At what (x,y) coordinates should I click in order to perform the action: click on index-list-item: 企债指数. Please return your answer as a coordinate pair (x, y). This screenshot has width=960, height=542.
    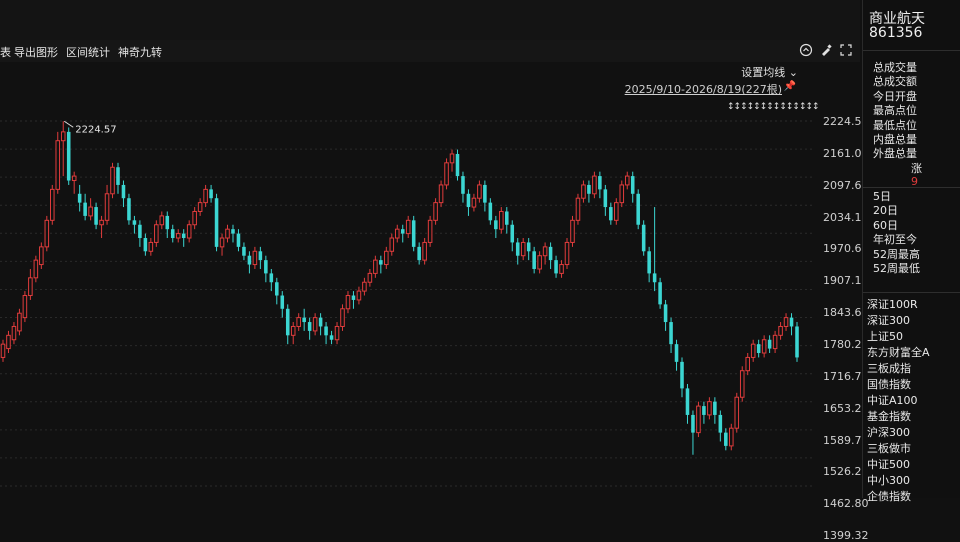
    Looking at the image, I should click on (889, 496).